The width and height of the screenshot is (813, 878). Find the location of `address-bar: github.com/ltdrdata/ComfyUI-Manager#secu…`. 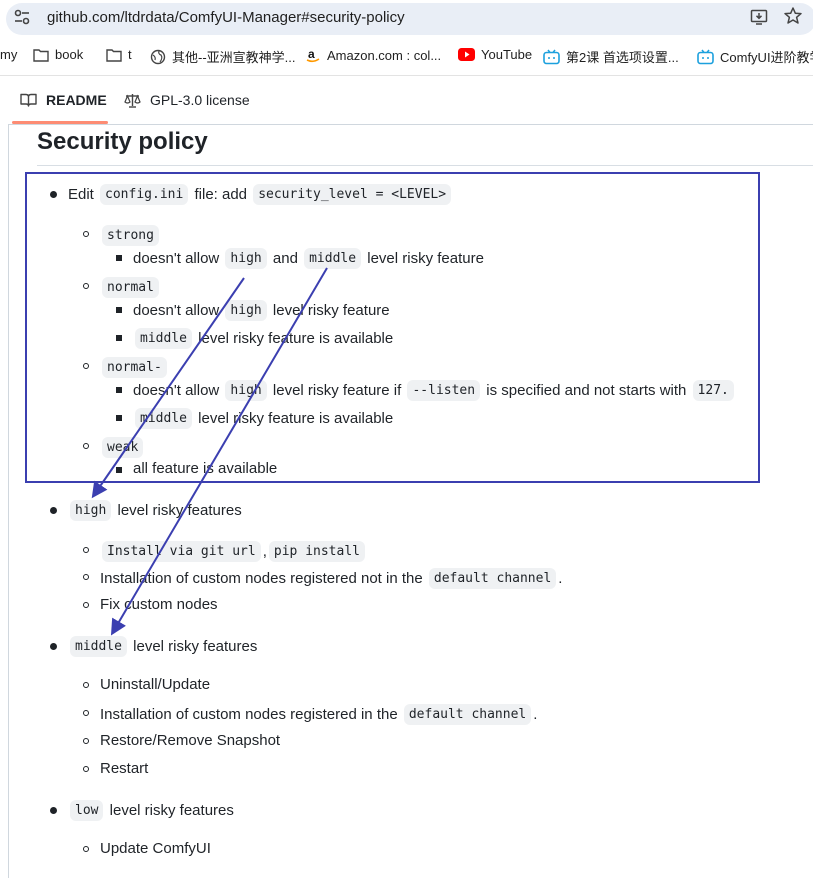

address-bar: github.com/ltdrdata/ComfyUI-Manager#secu… is located at coordinates (406, 18).